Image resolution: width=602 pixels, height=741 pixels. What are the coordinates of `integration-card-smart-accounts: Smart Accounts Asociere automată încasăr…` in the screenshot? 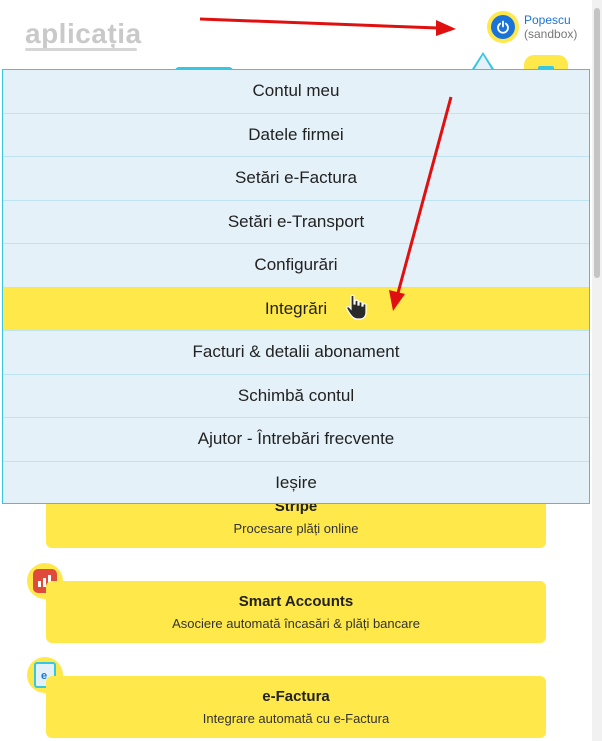 It's located at (296, 612).